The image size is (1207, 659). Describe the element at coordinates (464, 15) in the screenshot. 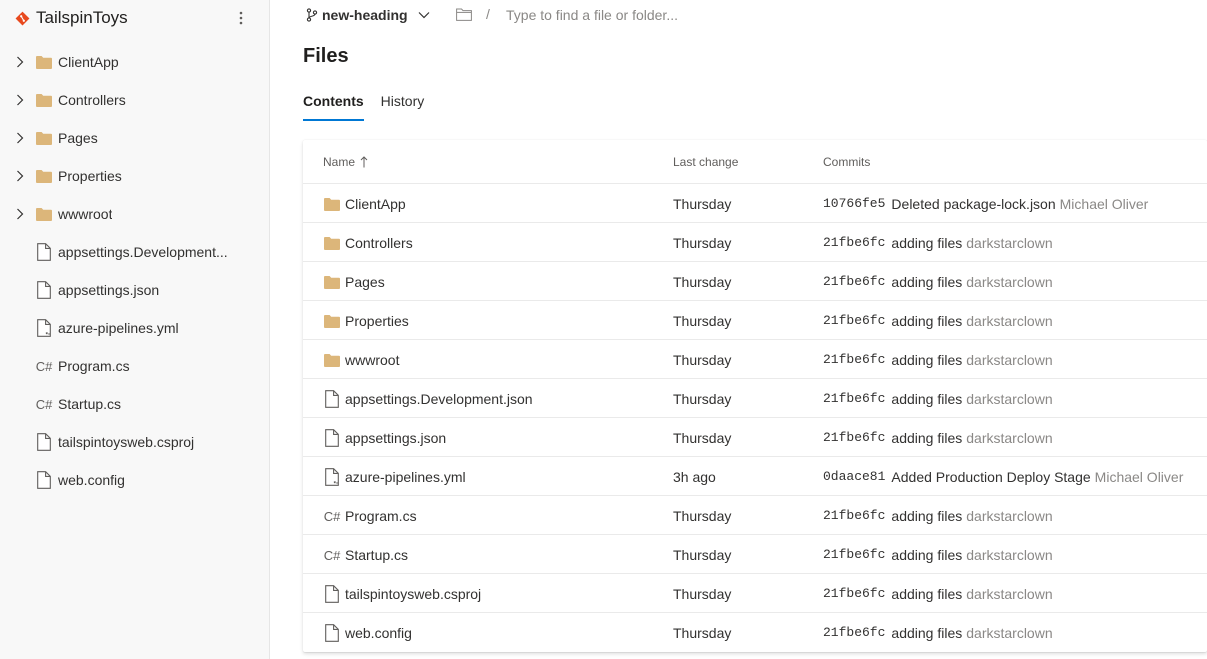

I see `folder-outline-icon` at that location.